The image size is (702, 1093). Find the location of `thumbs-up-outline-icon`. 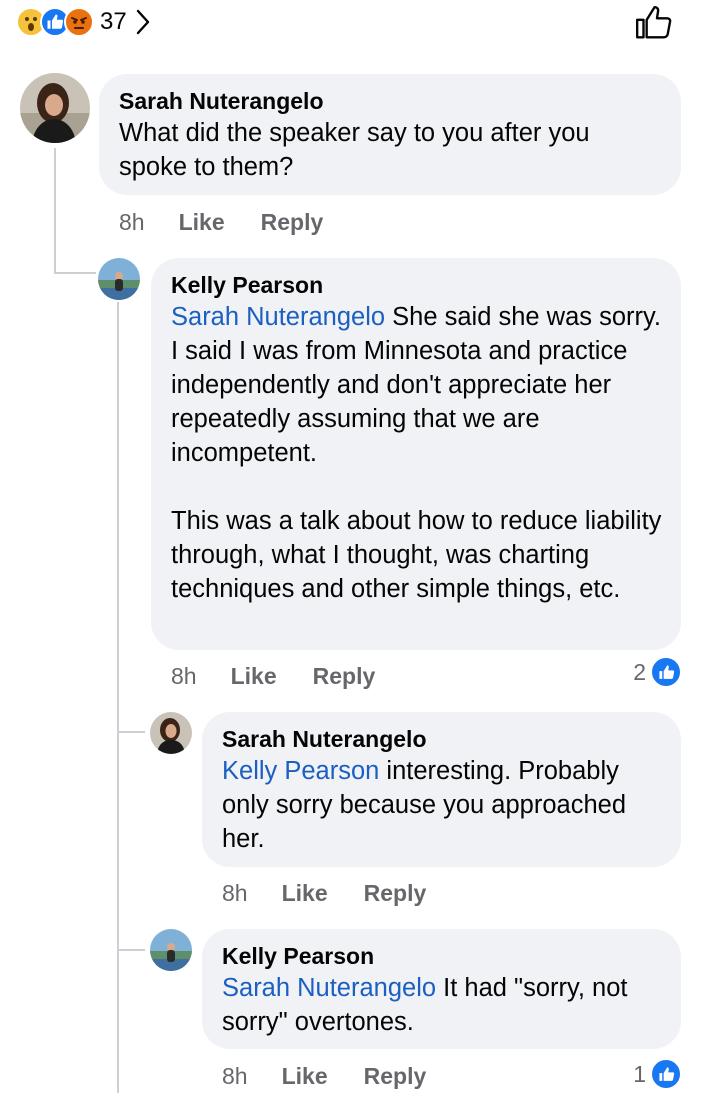

thumbs-up-outline-icon is located at coordinates (653, 22).